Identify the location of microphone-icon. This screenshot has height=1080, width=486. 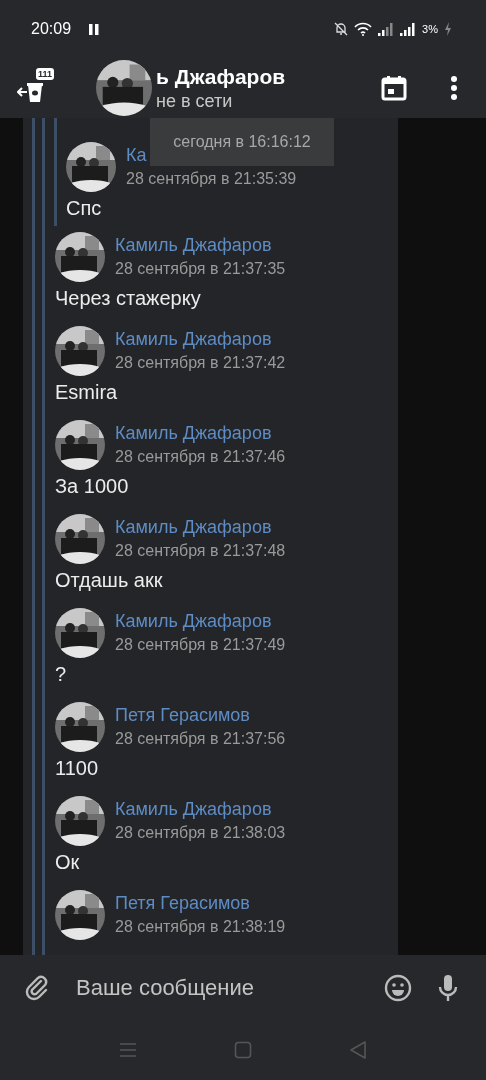
(448, 987).